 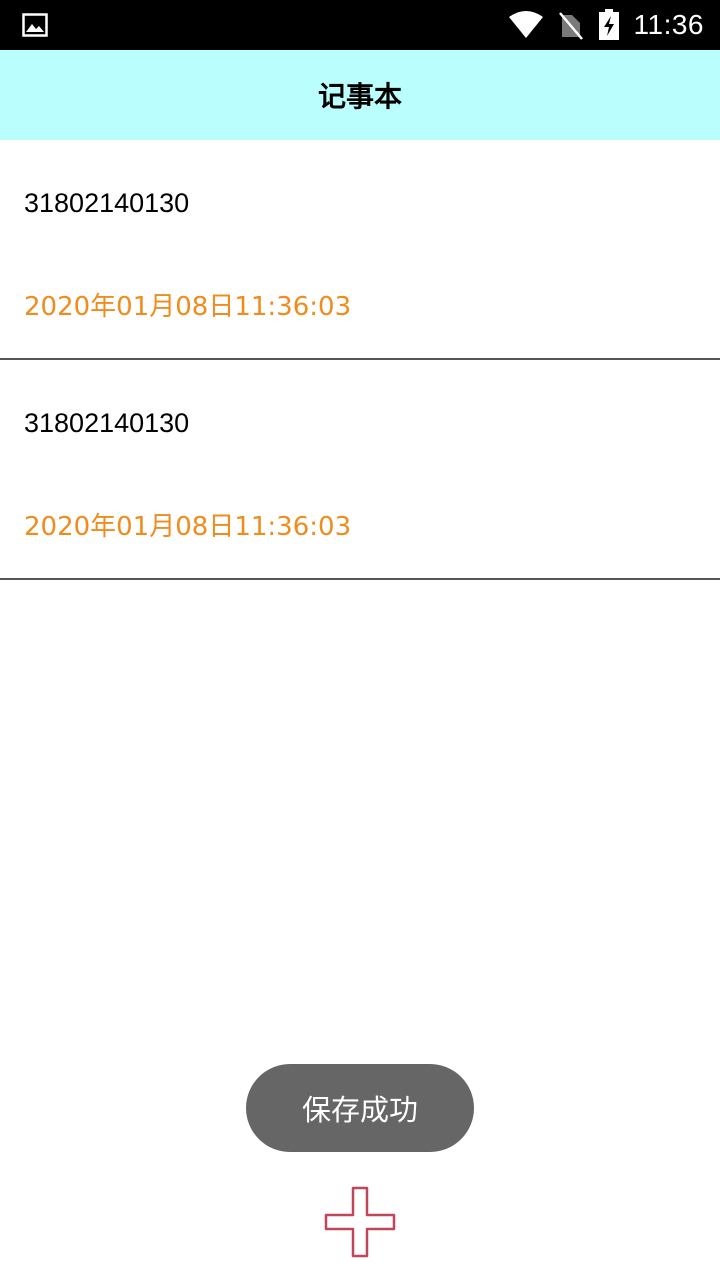 What do you see at coordinates (668, 24) in the screenshot?
I see `status-time: 11:36` at bounding box center [668, 24].